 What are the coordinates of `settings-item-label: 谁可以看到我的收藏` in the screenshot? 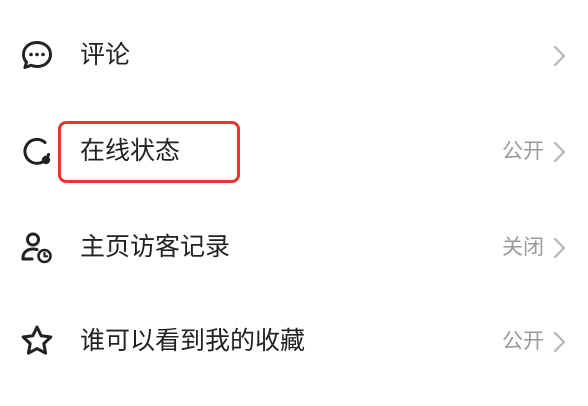 It's located at (193, 340).